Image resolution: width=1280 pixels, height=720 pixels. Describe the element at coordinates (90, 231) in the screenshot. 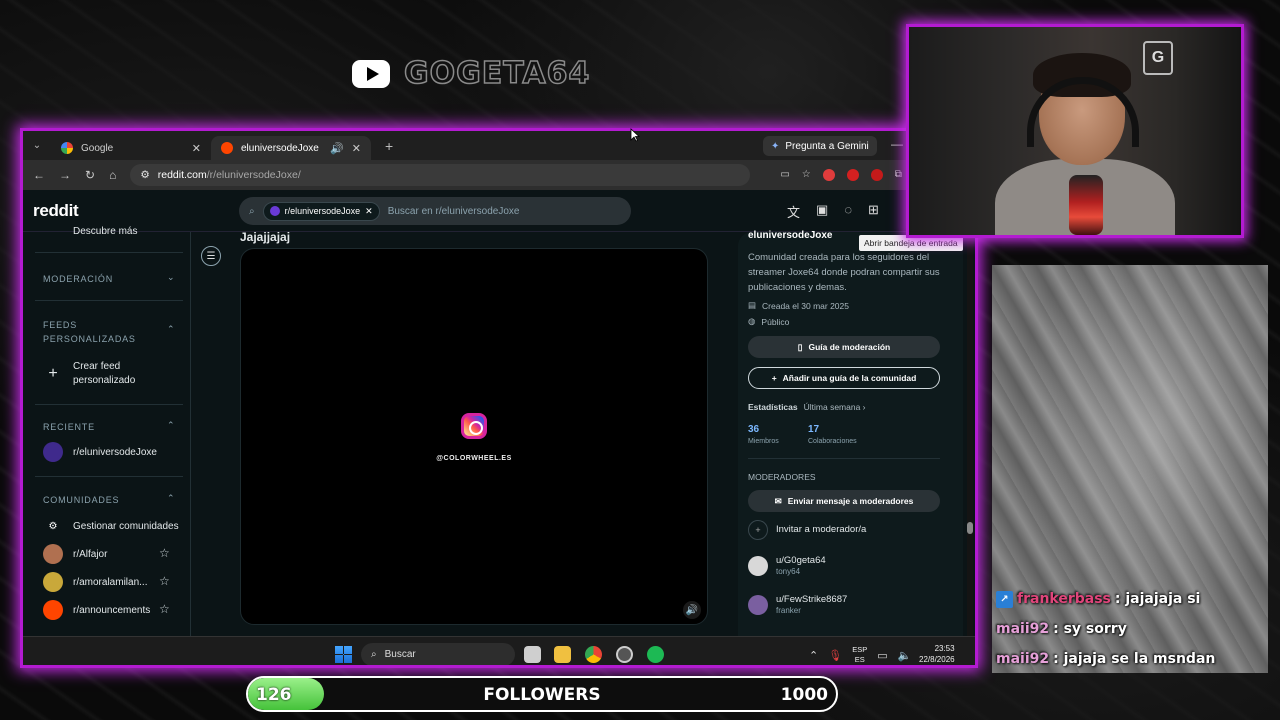

I see `sidebar-item-discover: Descubre más` at that location.